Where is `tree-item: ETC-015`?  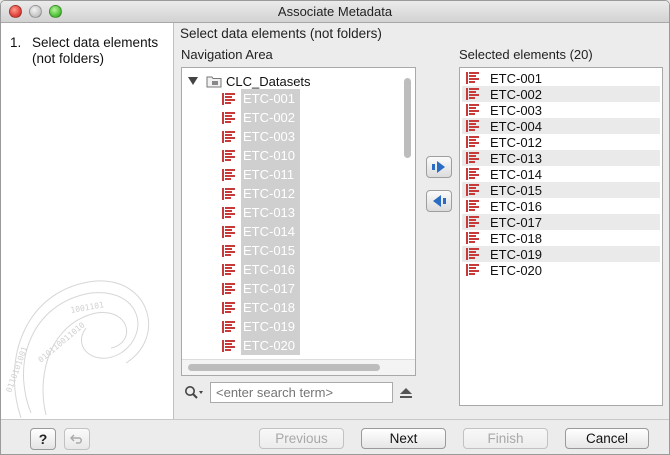 tree-item: ETC-015 is located at coordinates (261, 250).